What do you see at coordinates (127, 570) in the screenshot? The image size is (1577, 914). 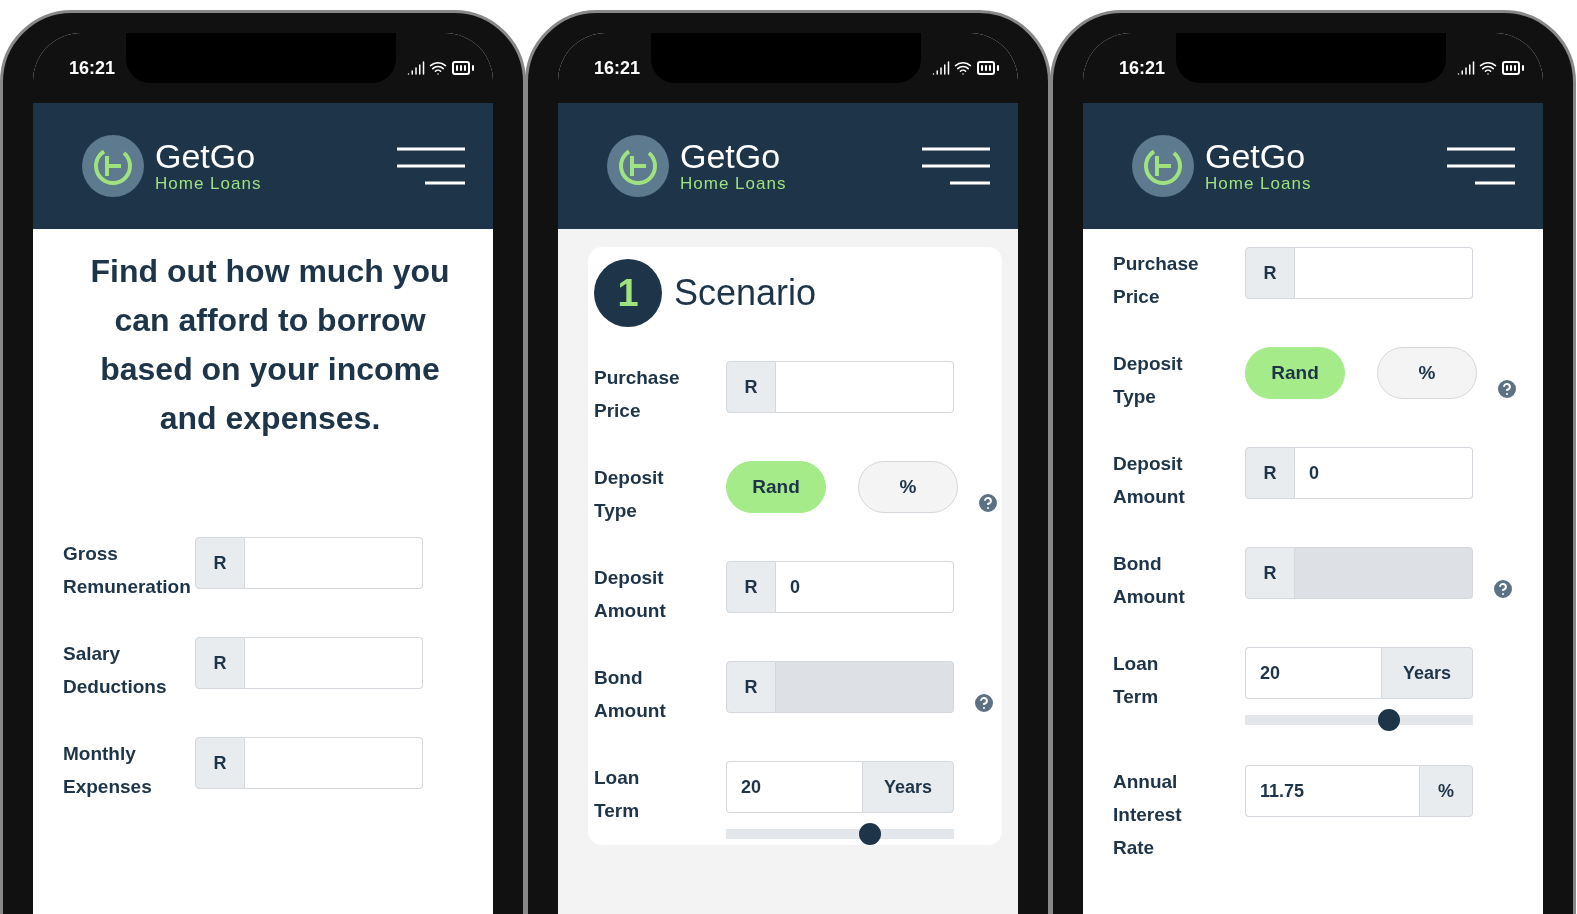 I see `field-label: Gross Remuneration` at bounding box center [127, 570].